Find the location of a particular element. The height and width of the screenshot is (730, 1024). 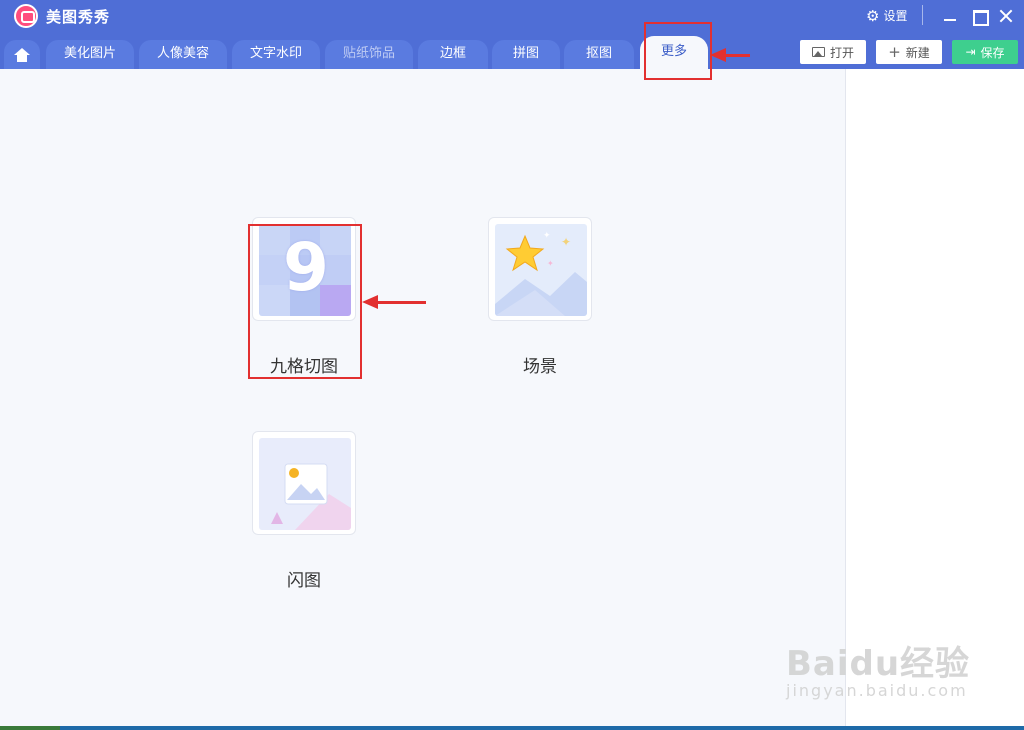

new-button: + 新建 is located at coordinates (909, 52).